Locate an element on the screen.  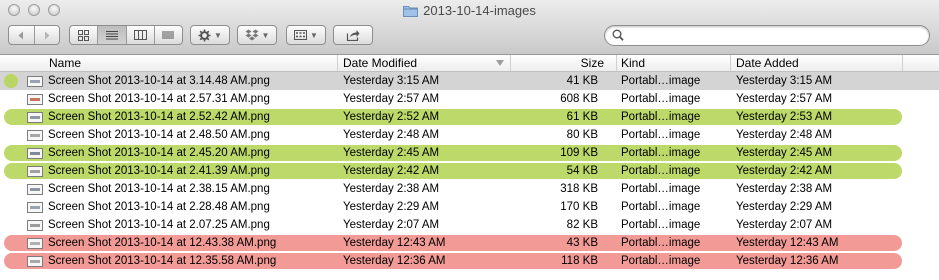
folder-icon is located at coordinates (411, 11).